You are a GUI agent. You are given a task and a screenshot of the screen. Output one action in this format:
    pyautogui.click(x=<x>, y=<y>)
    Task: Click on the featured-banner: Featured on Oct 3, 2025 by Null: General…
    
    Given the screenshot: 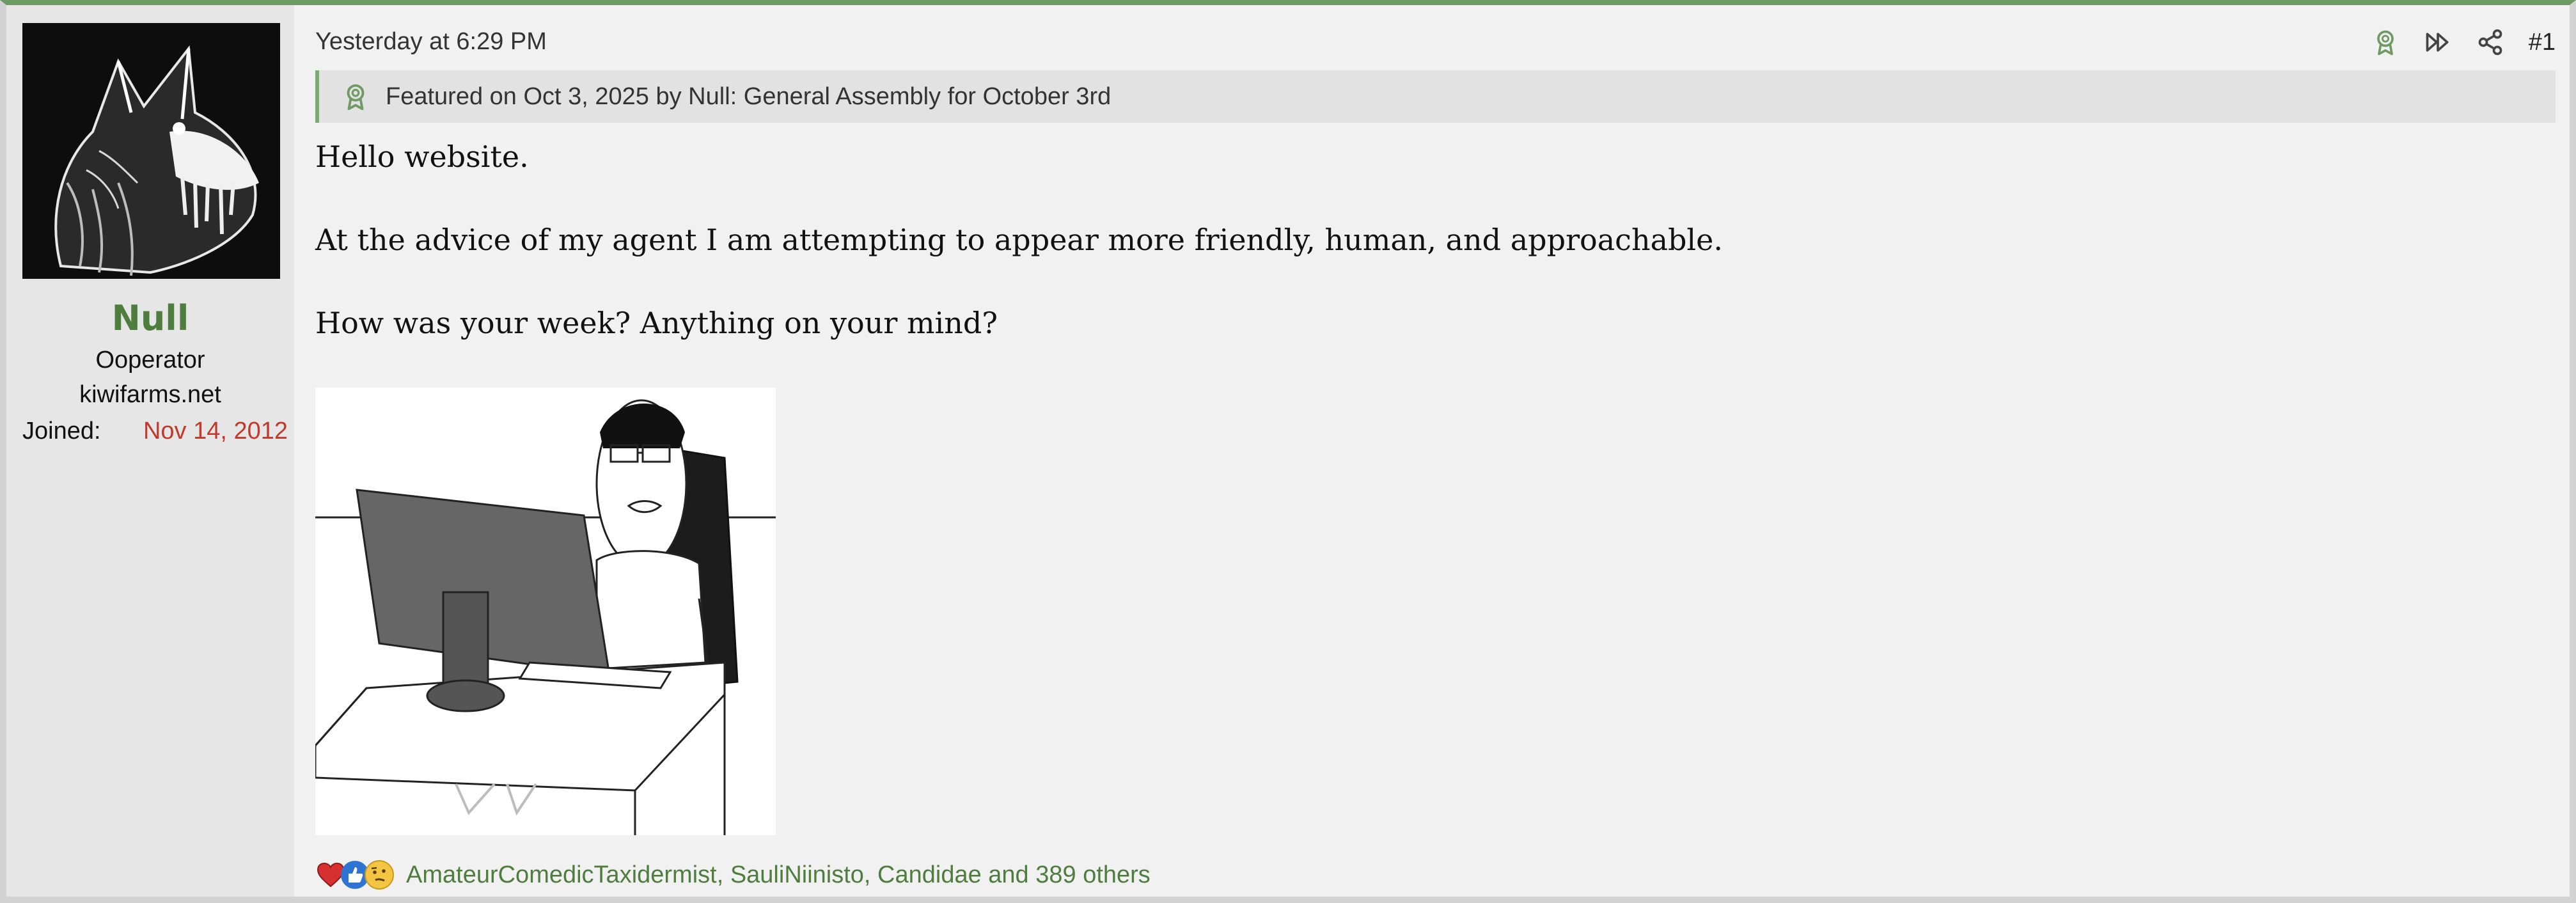 What is the action you would take?
    pyautogui.click(x=1435, y=96)
    